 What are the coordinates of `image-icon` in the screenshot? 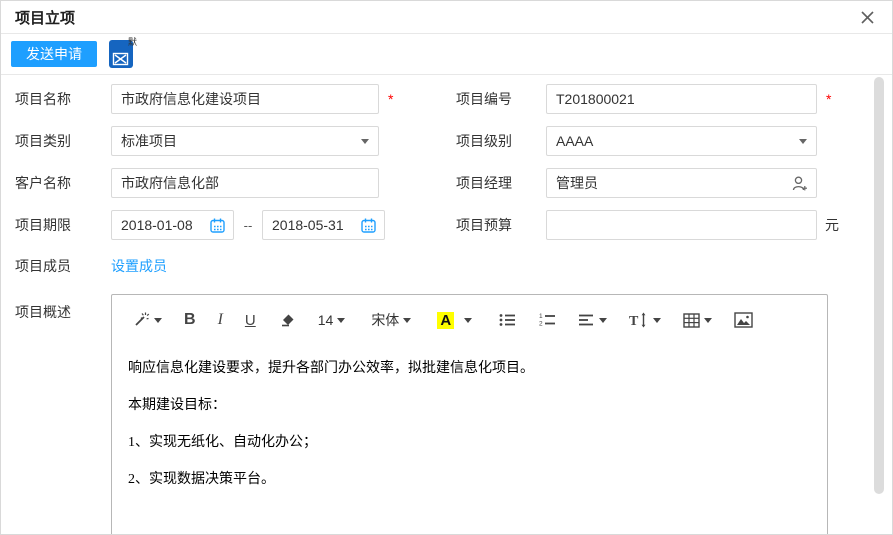 It's located at (743, 320).